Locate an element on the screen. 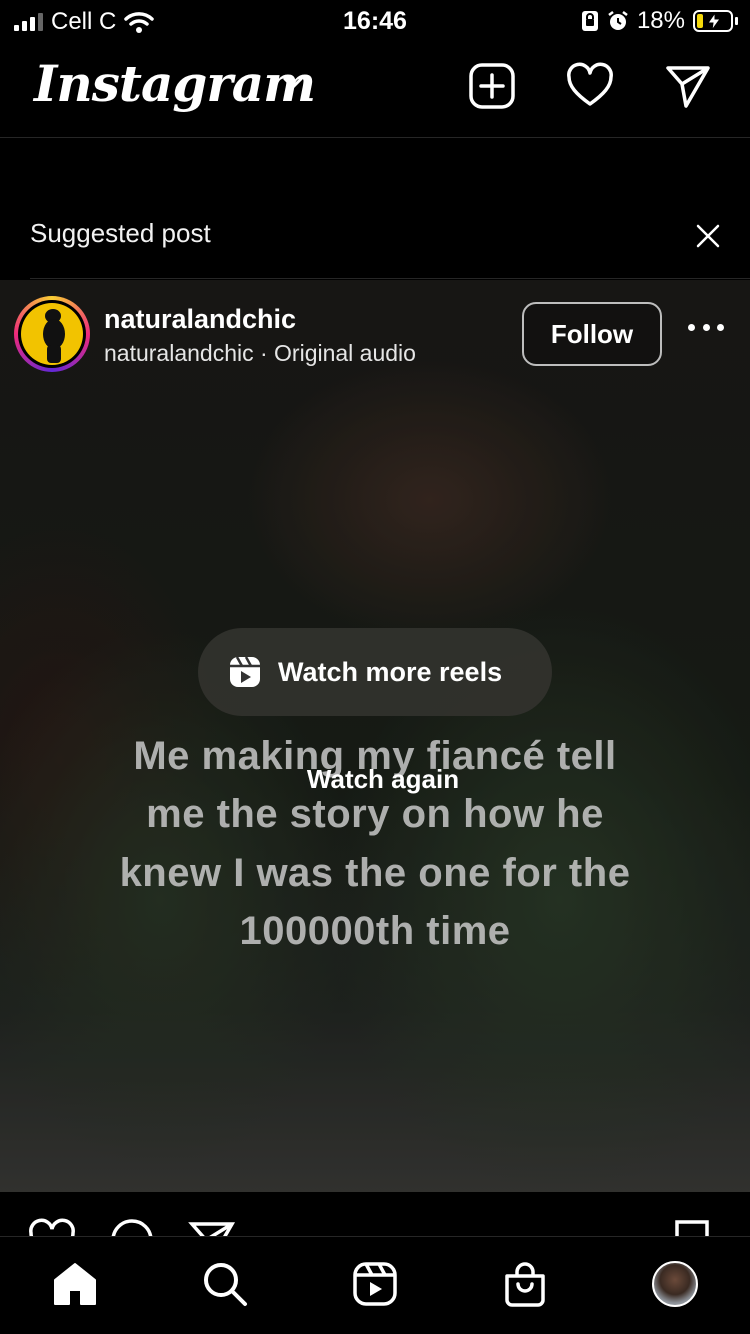 The height and width of the screenshot is (1334, 750). status-bar: Cell C 16:46 18% is located at coordinates (375, 21).